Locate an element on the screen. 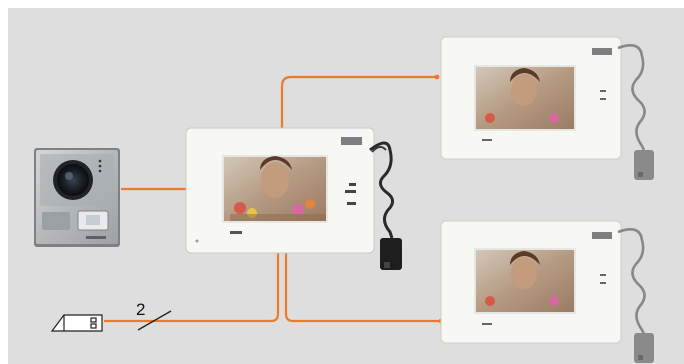  lock-release-icon is located at coordinates (76, 323).